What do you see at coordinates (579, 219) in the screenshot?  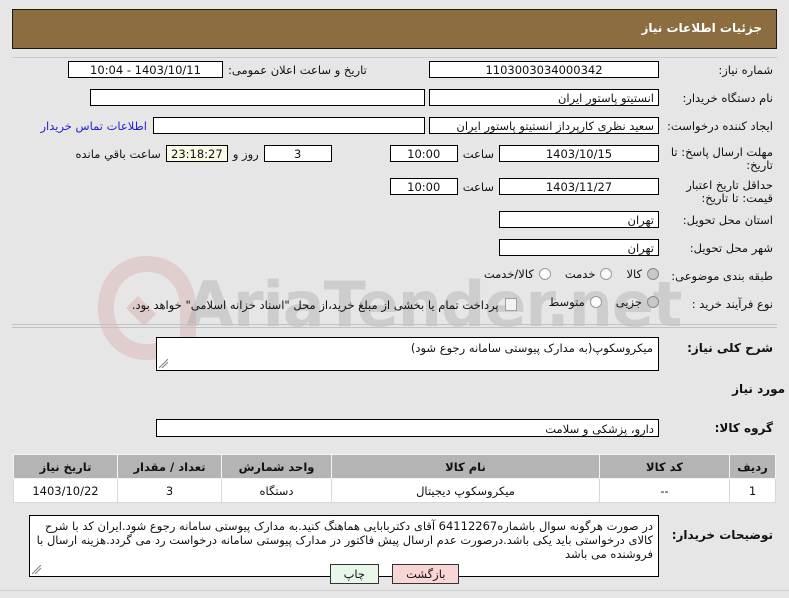 I see `delivery-province-field: تهران` at bounding box center [579, 219].